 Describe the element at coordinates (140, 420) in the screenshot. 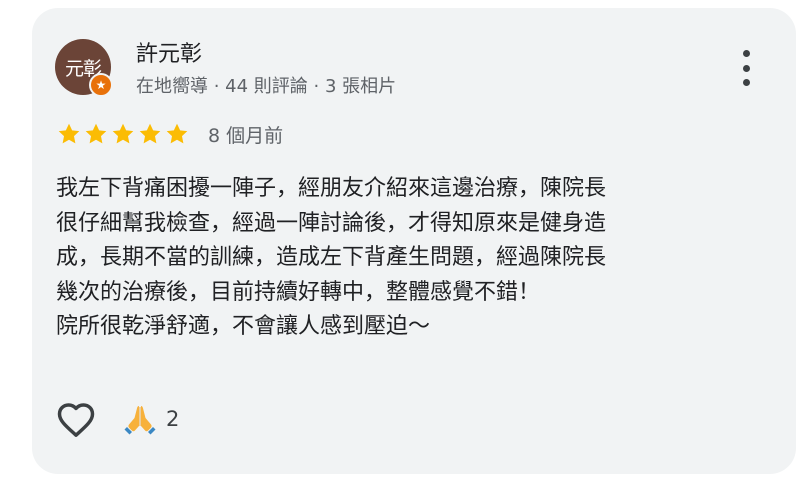

I see `folded-hands-icon` at that location.